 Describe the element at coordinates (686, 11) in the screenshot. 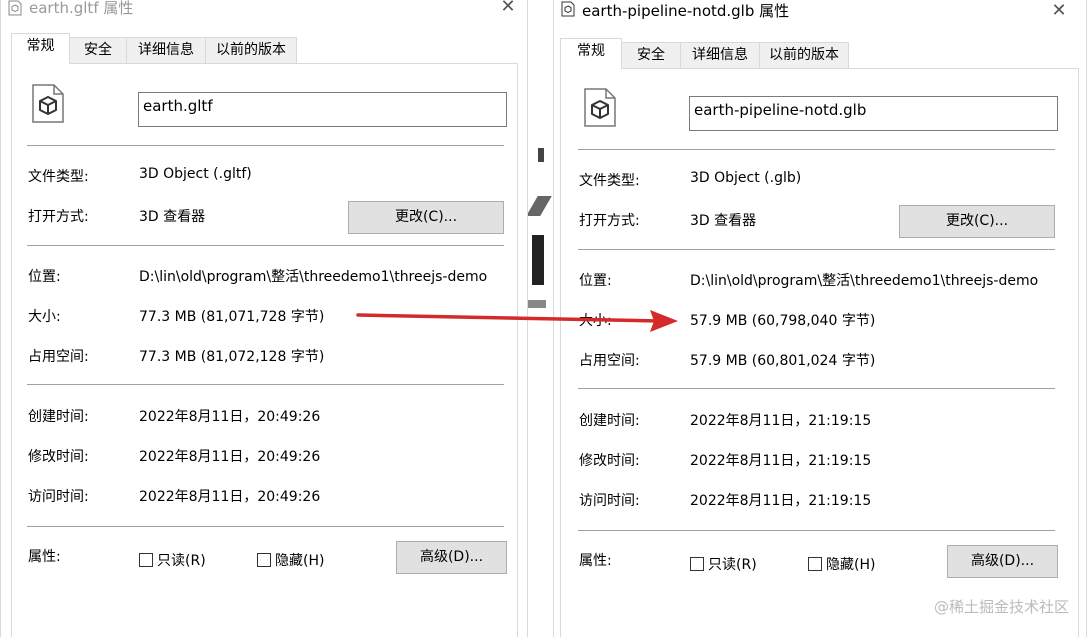

I see `window-title: earth-pipeline-notd.glb 属性` at that location.